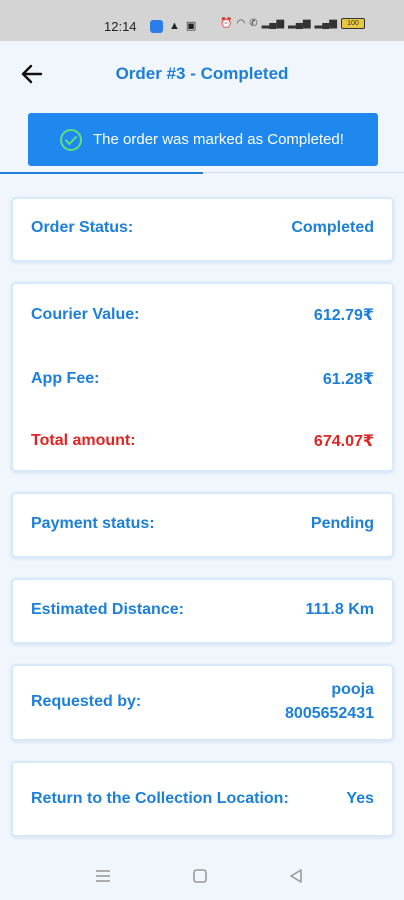  I want to click on status-left-icons: ▲ ▣, so click(173, 26).